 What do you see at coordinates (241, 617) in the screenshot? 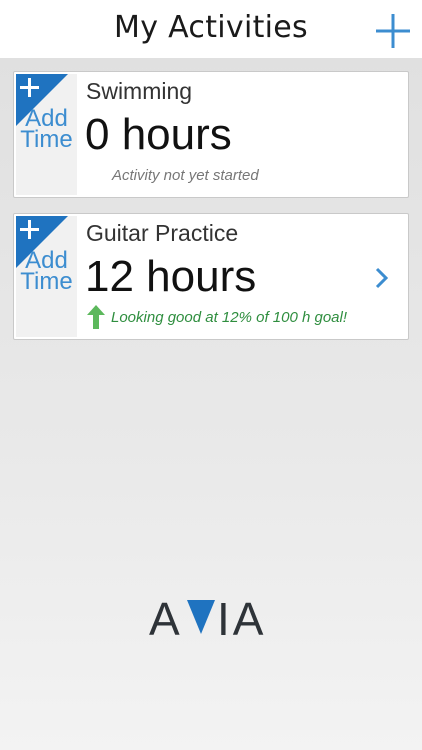
I see `logo-letters-ia: IA` at bounding box center [241, 617].